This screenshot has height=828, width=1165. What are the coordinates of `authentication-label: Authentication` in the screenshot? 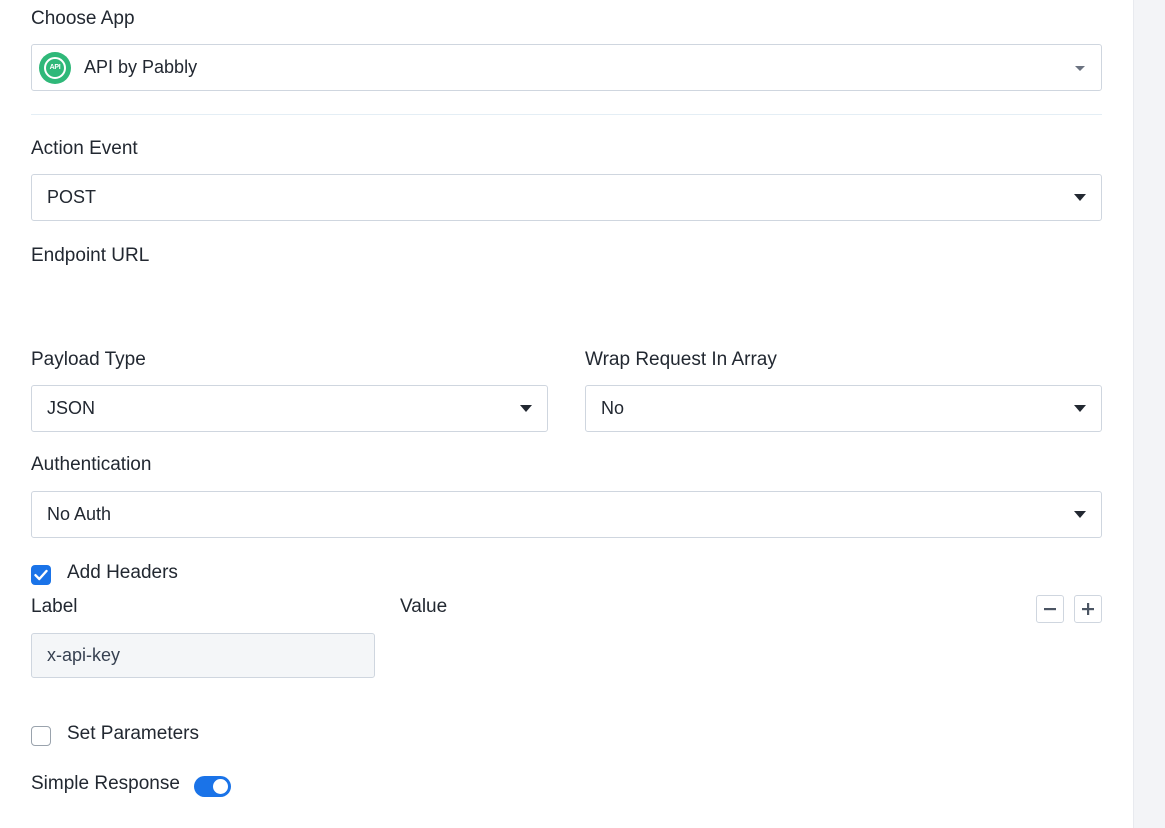 It's located at (91, 464).